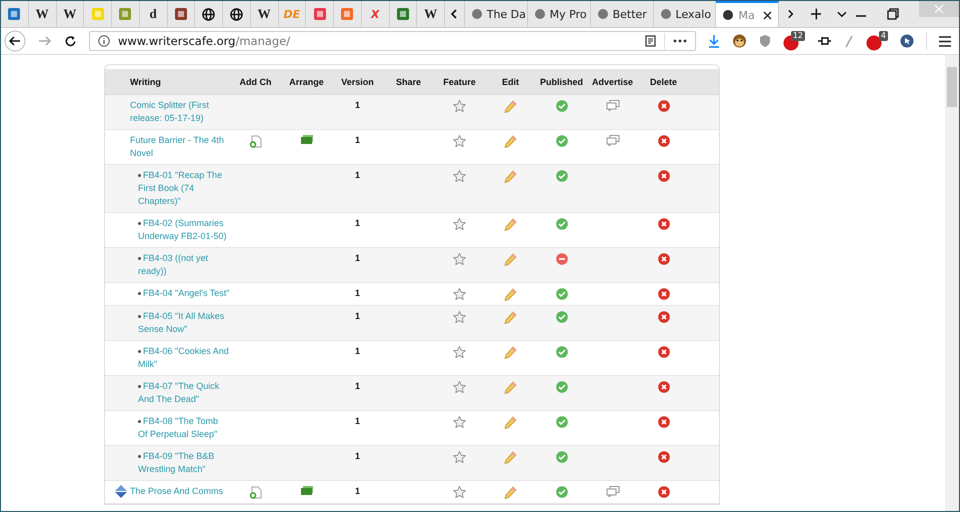 The image size is (960, 512). What do you see at coordinates (392, 41) in the screenshot?
I see `address-field: www.writerscafe.org/manage/` at bounding box center [392, 41].